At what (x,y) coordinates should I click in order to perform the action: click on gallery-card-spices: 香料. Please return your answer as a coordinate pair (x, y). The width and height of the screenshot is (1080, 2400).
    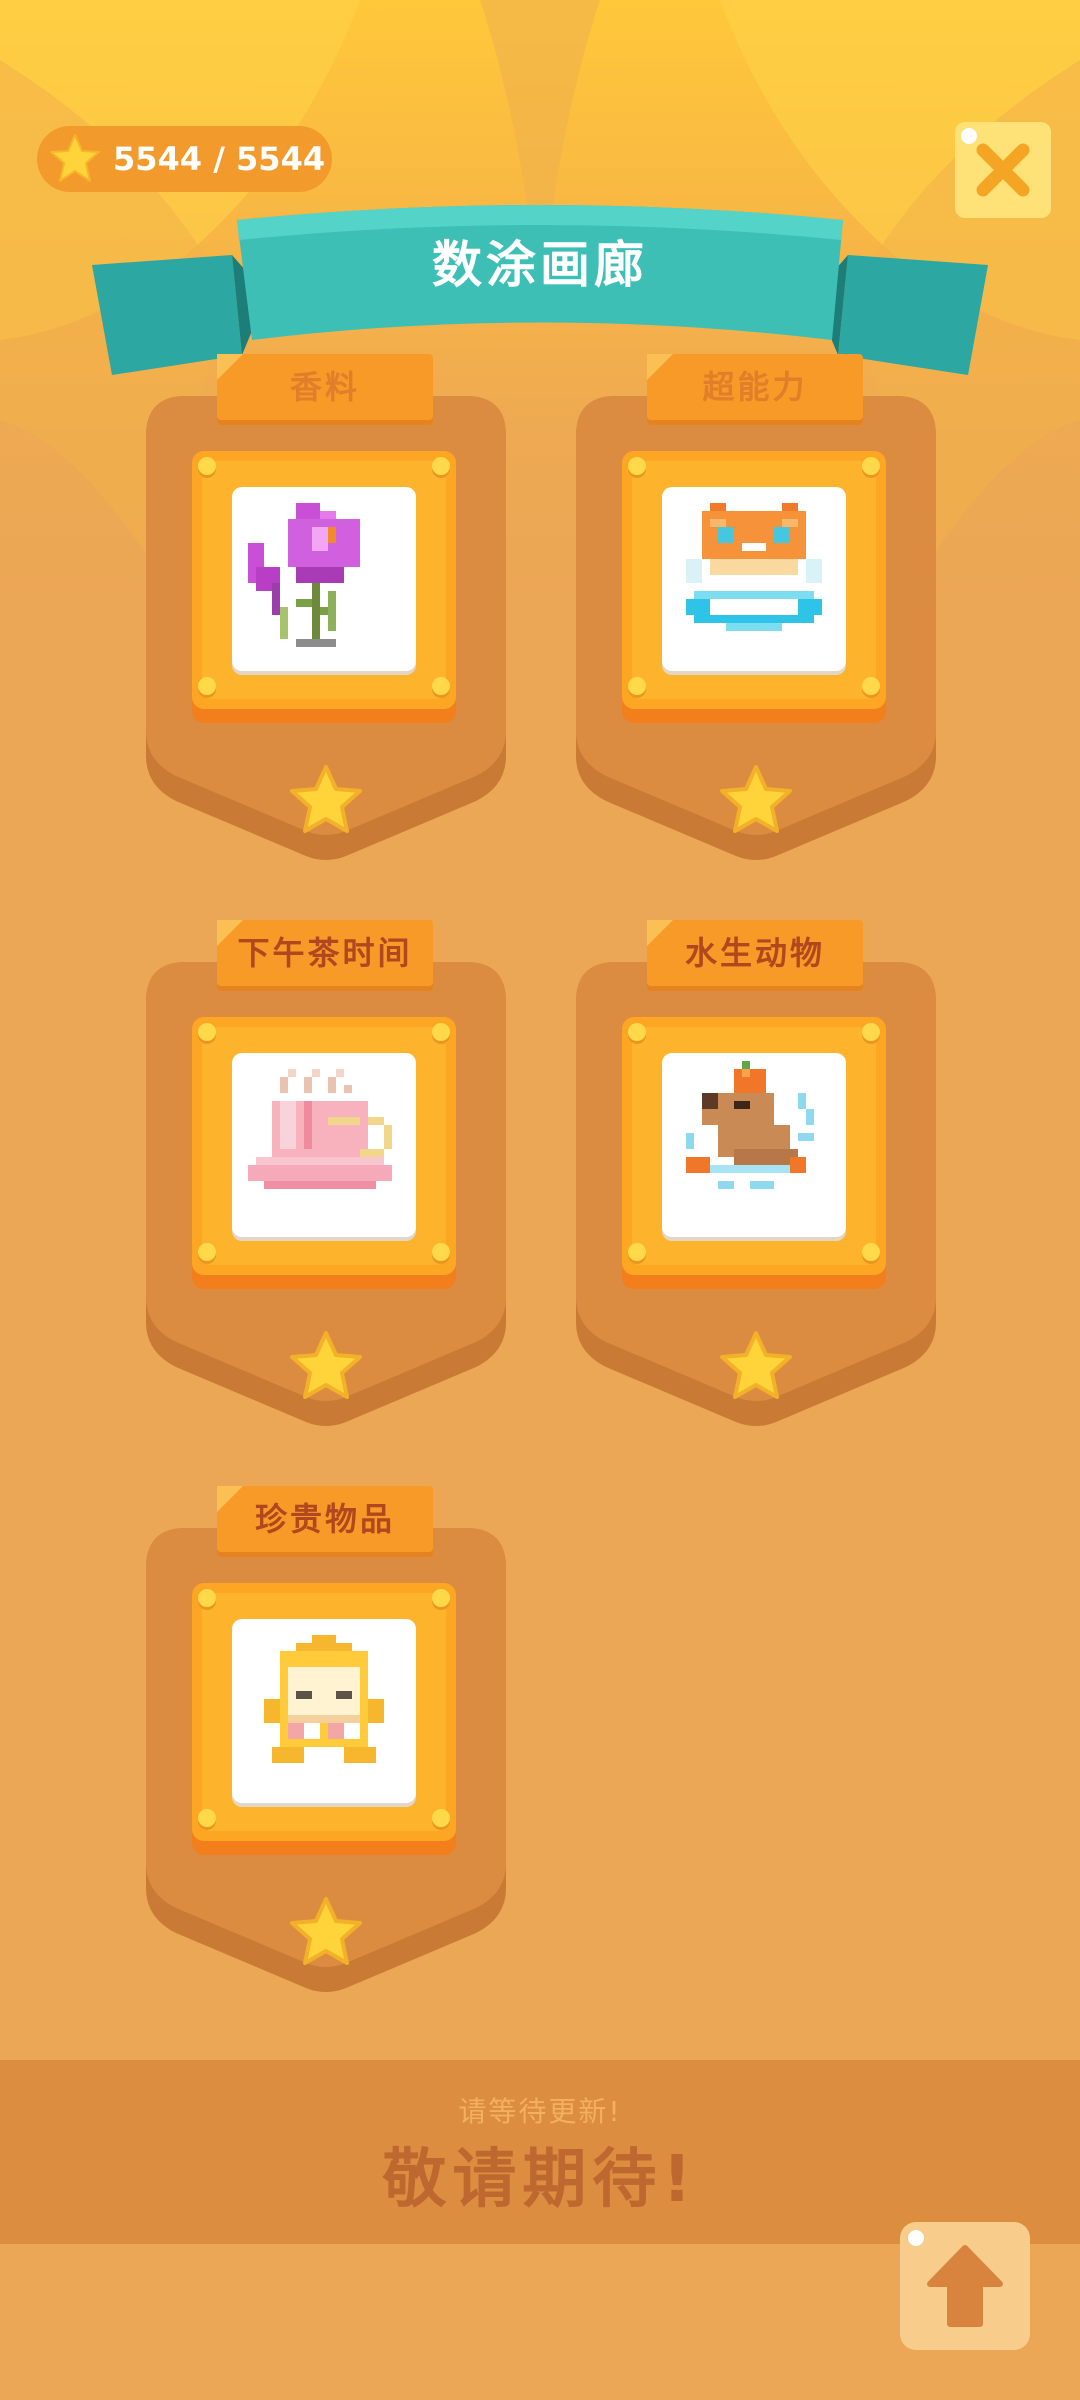
    Looking at the image, I should click on (326, 610).